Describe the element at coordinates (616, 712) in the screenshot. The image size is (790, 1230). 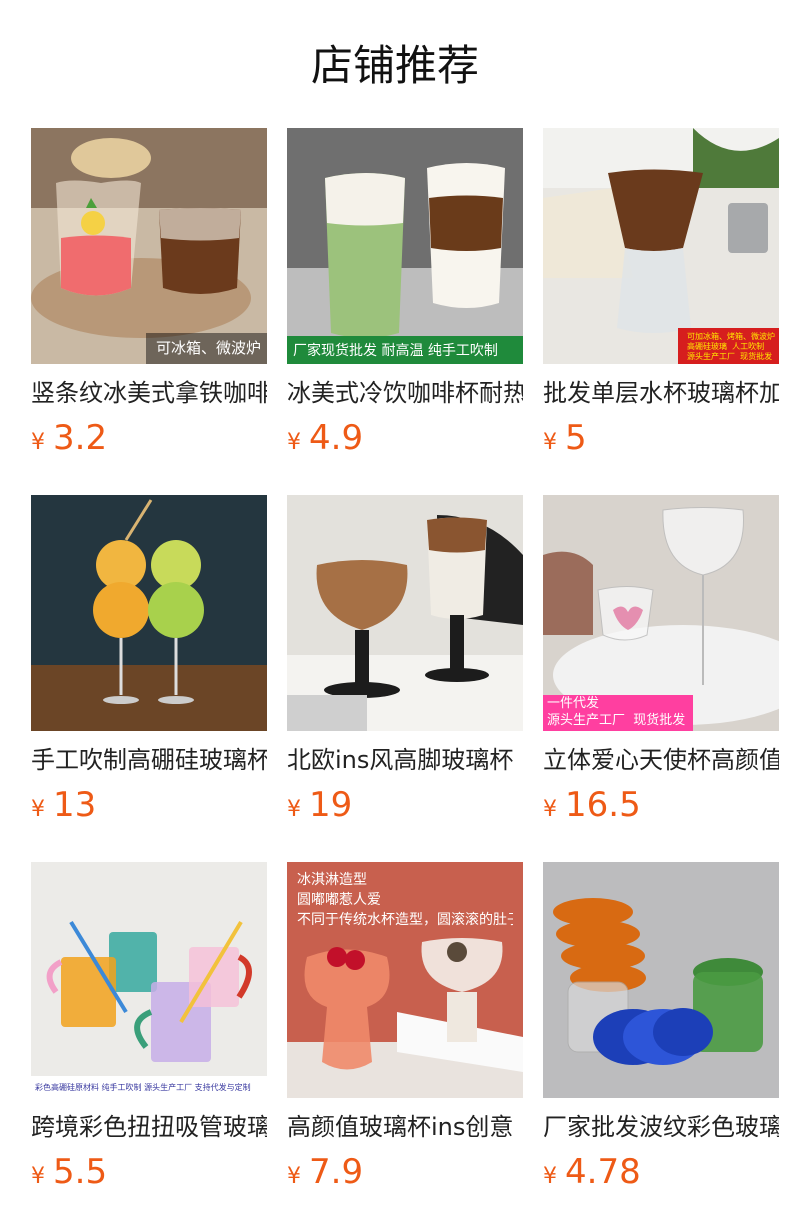
I see `product-overlay-text: 一件代发 源头生产工厂 现货批发` at that location.